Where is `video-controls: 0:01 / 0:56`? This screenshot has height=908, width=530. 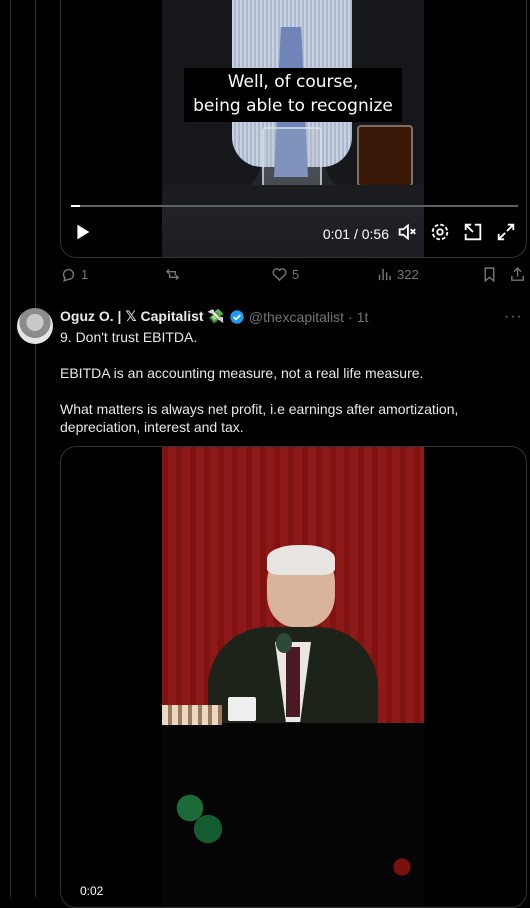
video-controls: 0:01 / 0:56 is located at coordinates (293, 231).